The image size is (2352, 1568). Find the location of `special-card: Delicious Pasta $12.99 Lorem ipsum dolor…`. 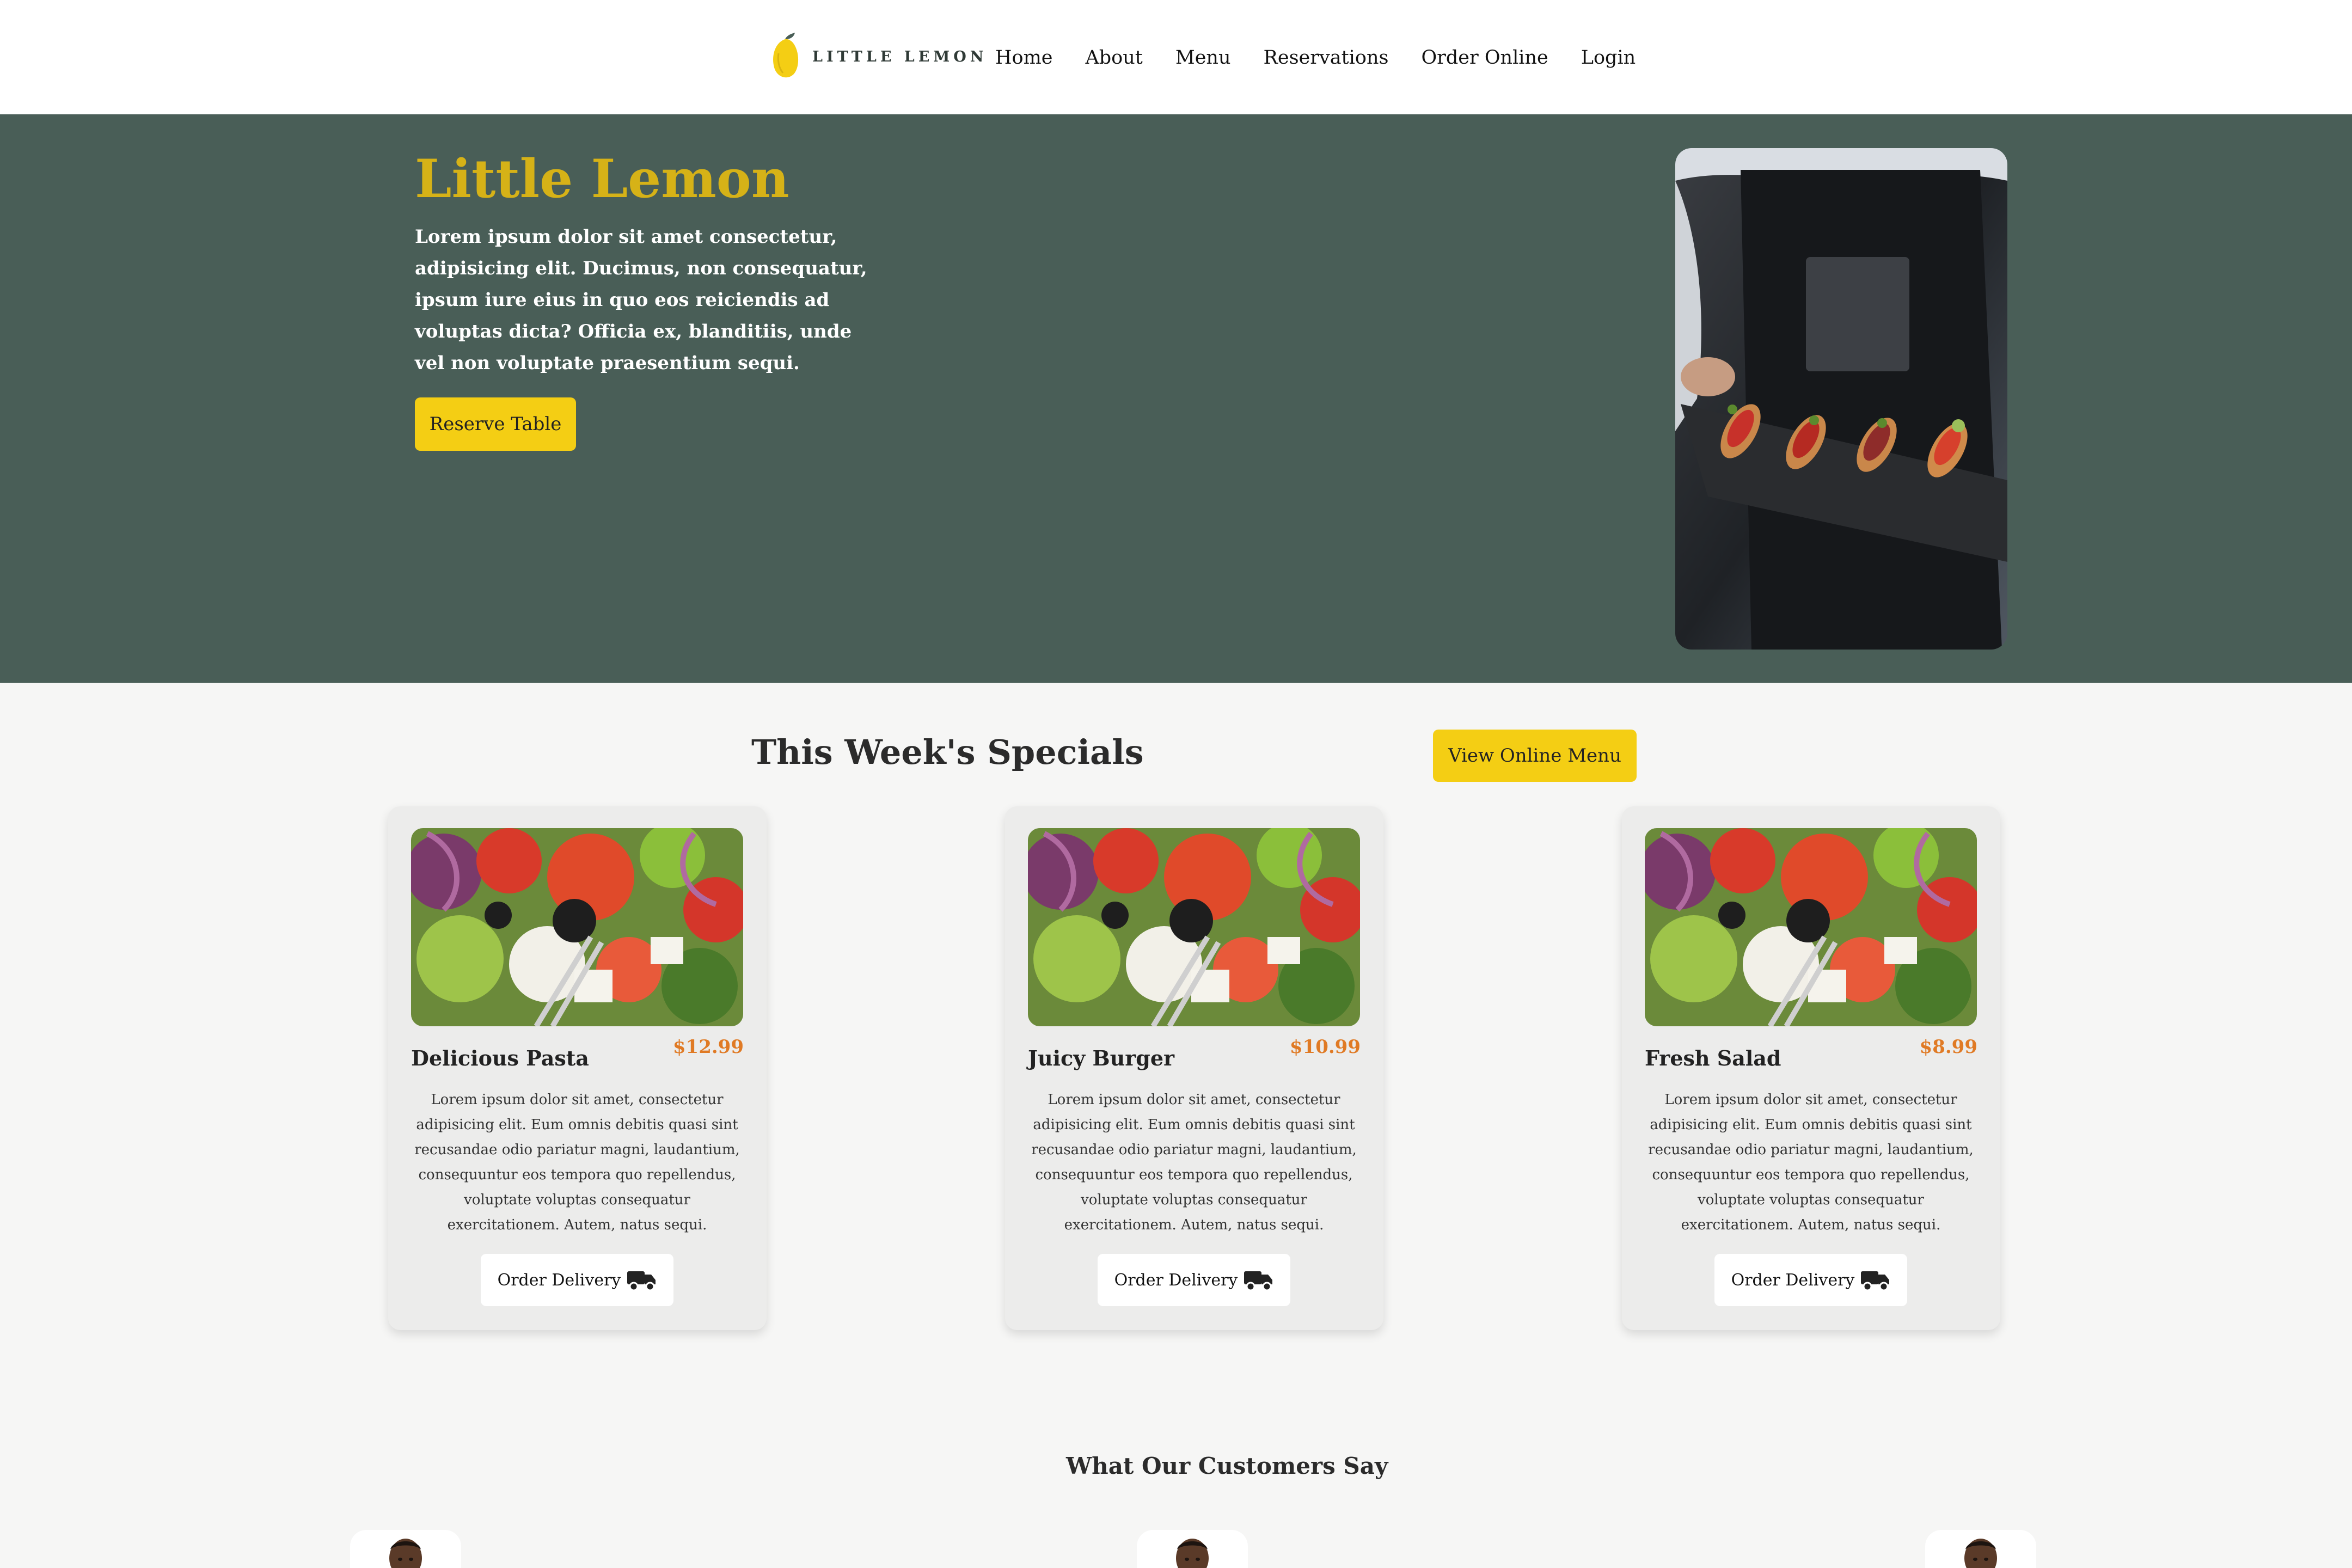

special-card: Delicious Pasta $12.99 Lorem ipsum dolor… is located at coordinates (577, 1068).